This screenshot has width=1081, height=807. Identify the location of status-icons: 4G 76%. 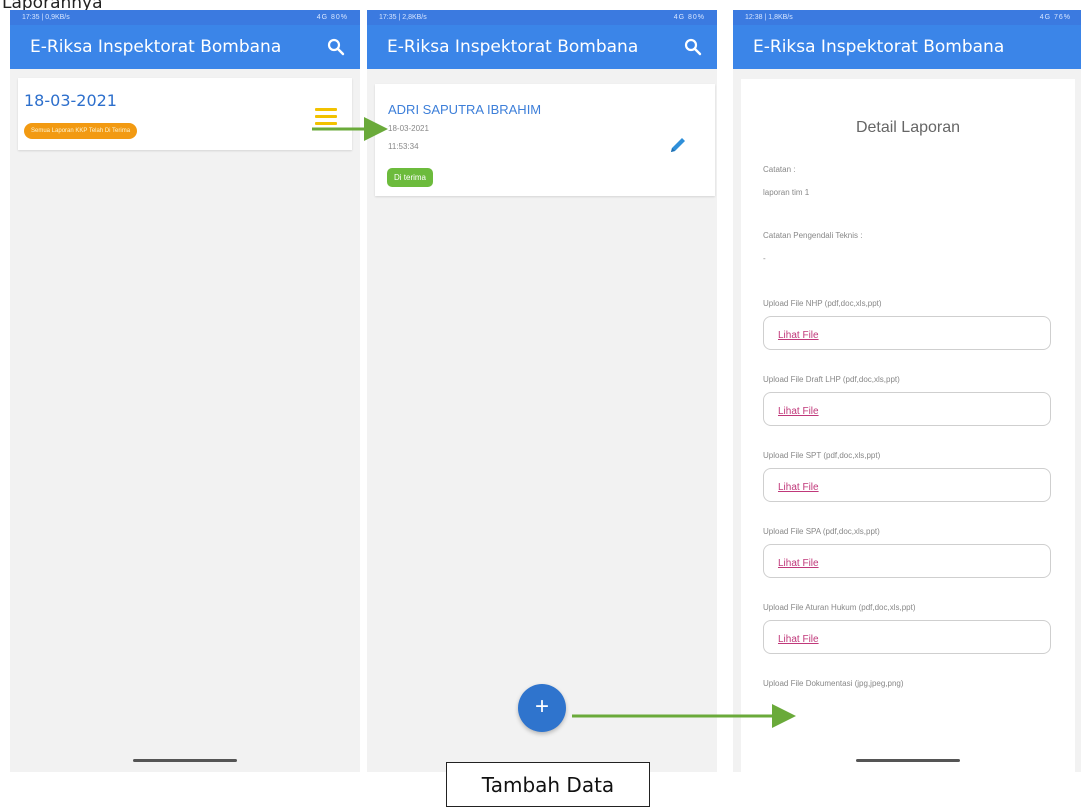
(1055, 17).